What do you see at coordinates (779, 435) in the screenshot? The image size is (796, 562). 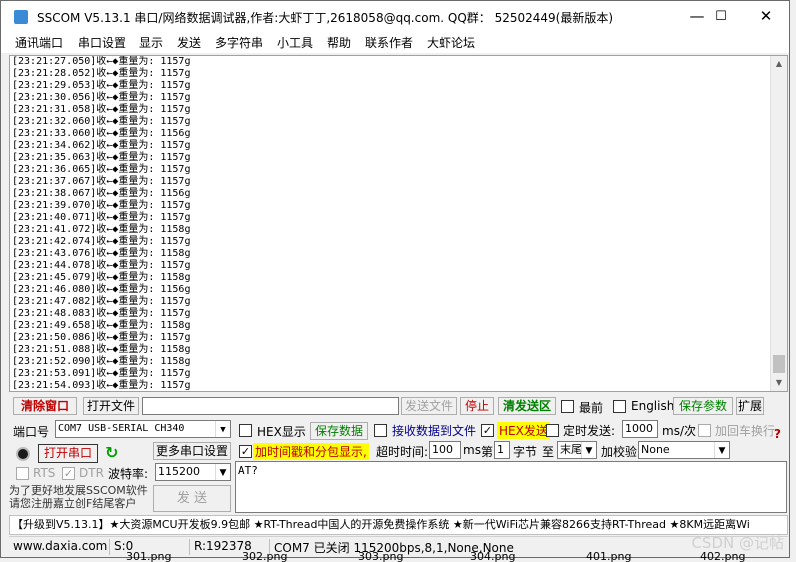 I see `help-icon: ?` at bounding box center [779, 435].